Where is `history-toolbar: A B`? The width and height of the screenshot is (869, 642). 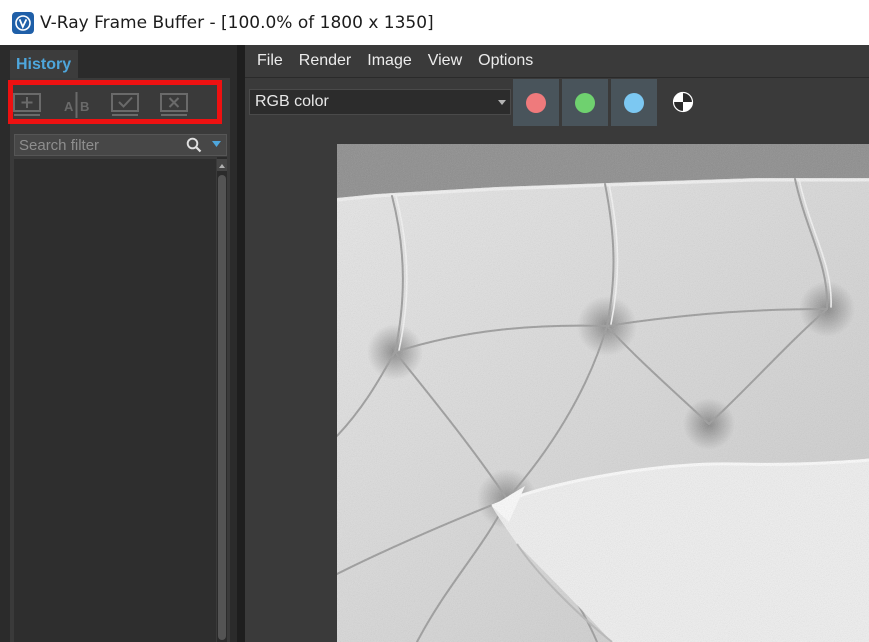 history-toolbar: A B is located at coordinates (101, 105).